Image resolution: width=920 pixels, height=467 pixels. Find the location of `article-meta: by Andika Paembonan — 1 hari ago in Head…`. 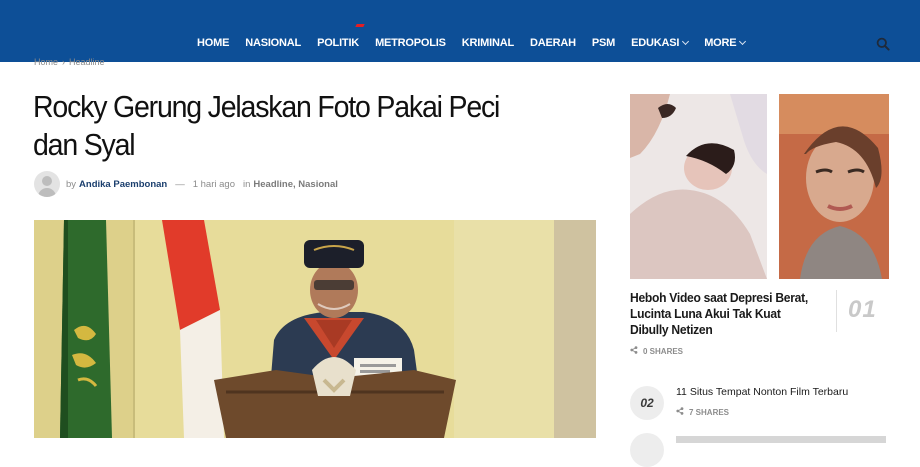

article-meta: by Andika Paembonan — 1 hari ago in Head… is located at coordinates (186, 184).